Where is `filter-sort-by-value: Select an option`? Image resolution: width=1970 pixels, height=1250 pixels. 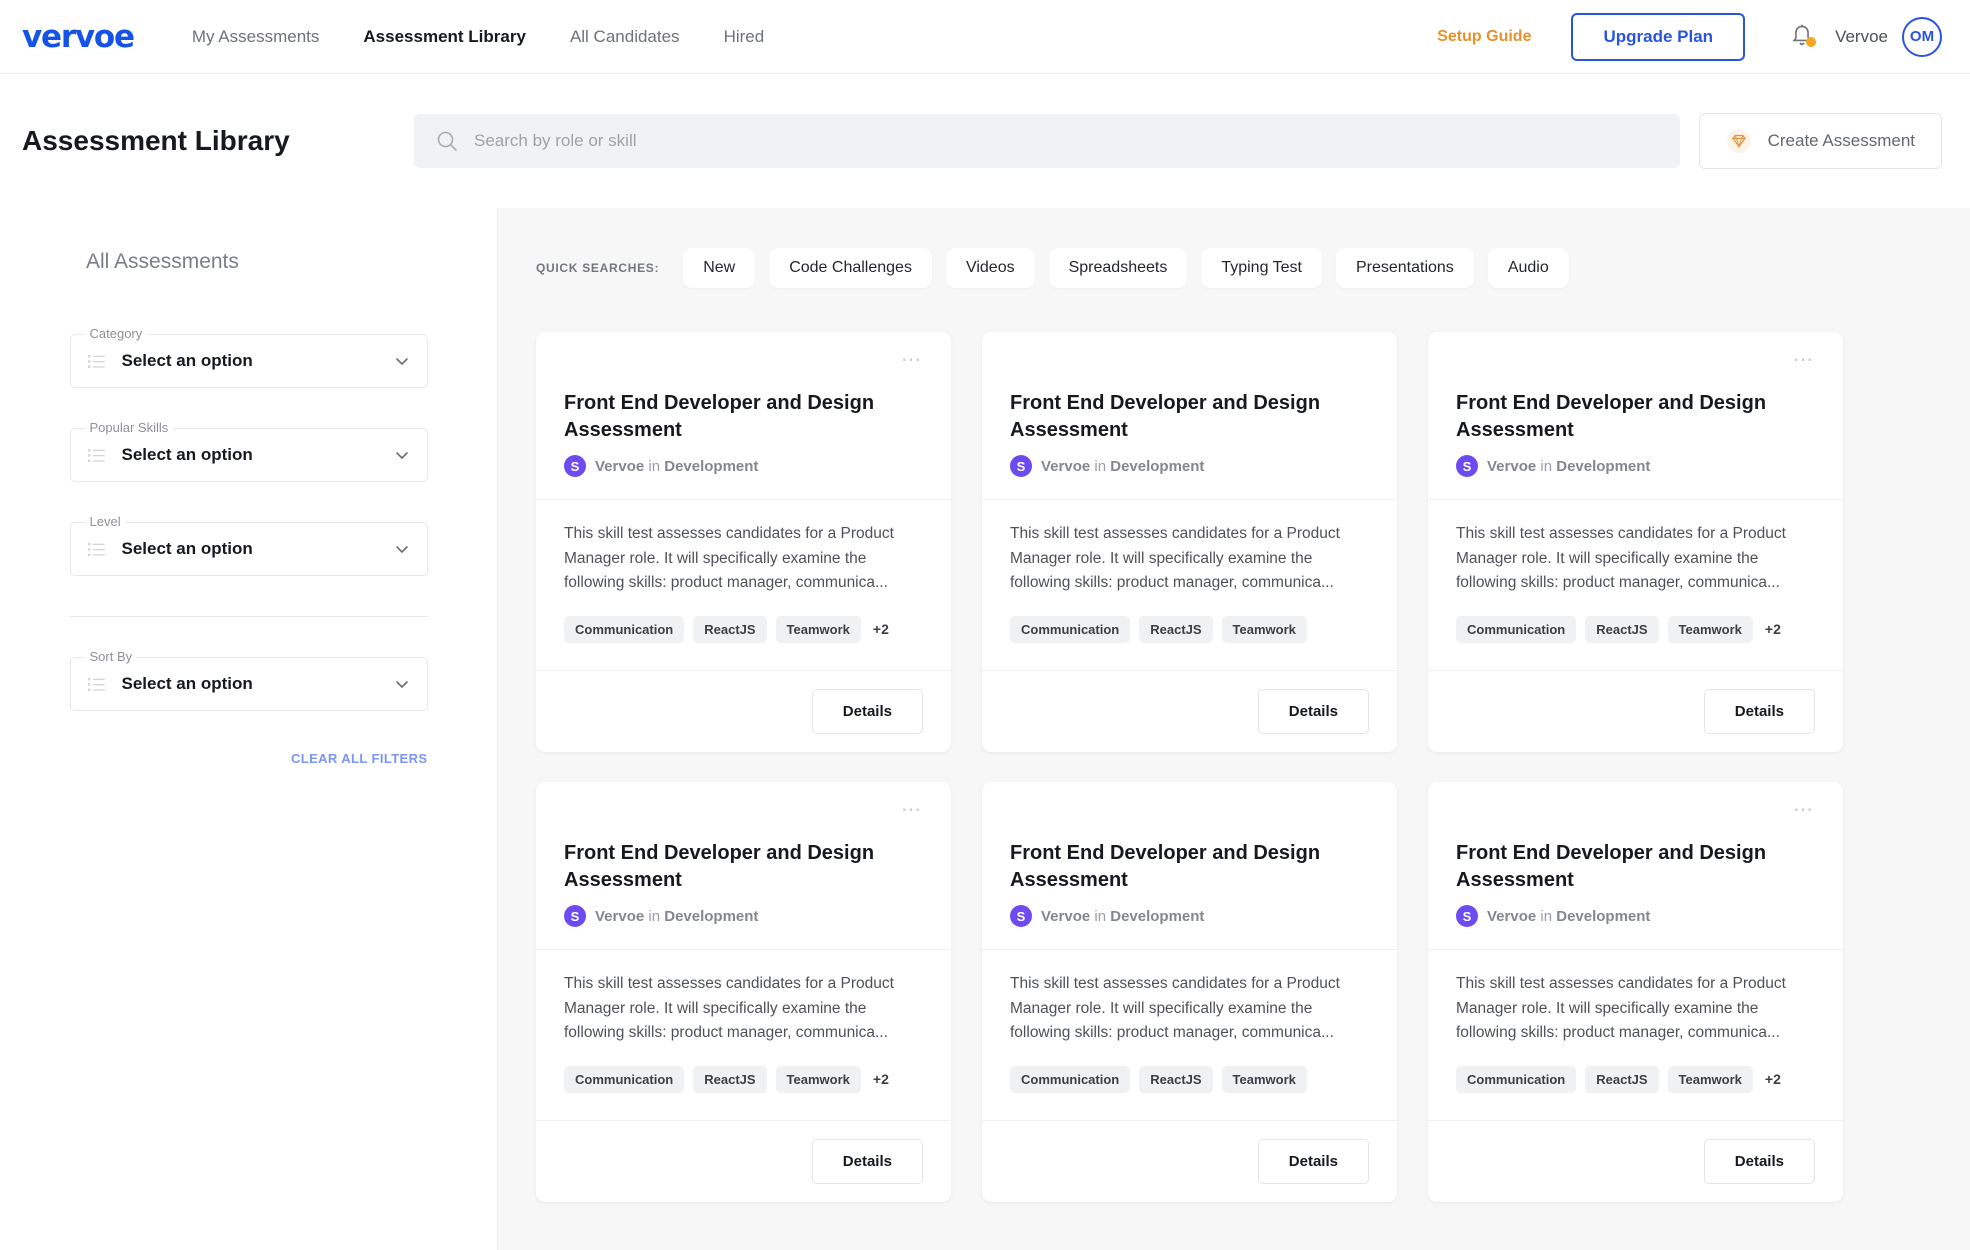 filter-sort-by-value: Select an option is located at coordinates (187, 683).